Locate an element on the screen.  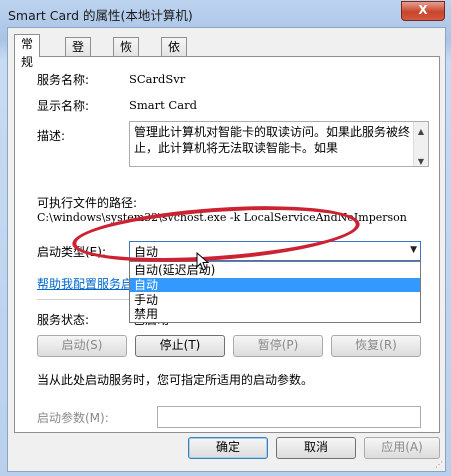
option-auto: 自动 is located at coordinates (275, 285).